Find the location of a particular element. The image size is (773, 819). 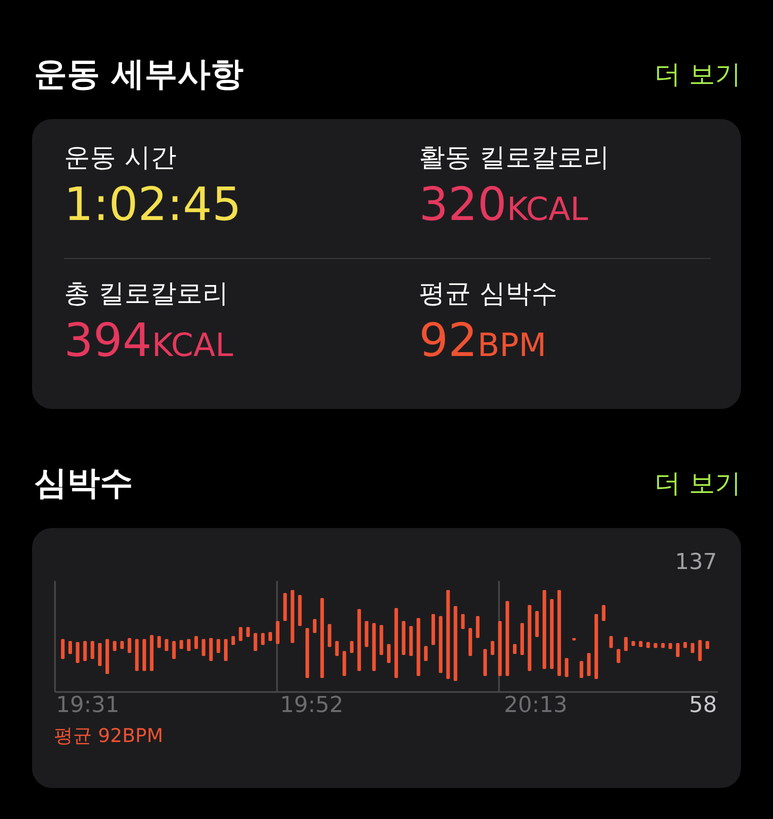

metric-label: 운동 시간 is located at coordinates (121, 158).